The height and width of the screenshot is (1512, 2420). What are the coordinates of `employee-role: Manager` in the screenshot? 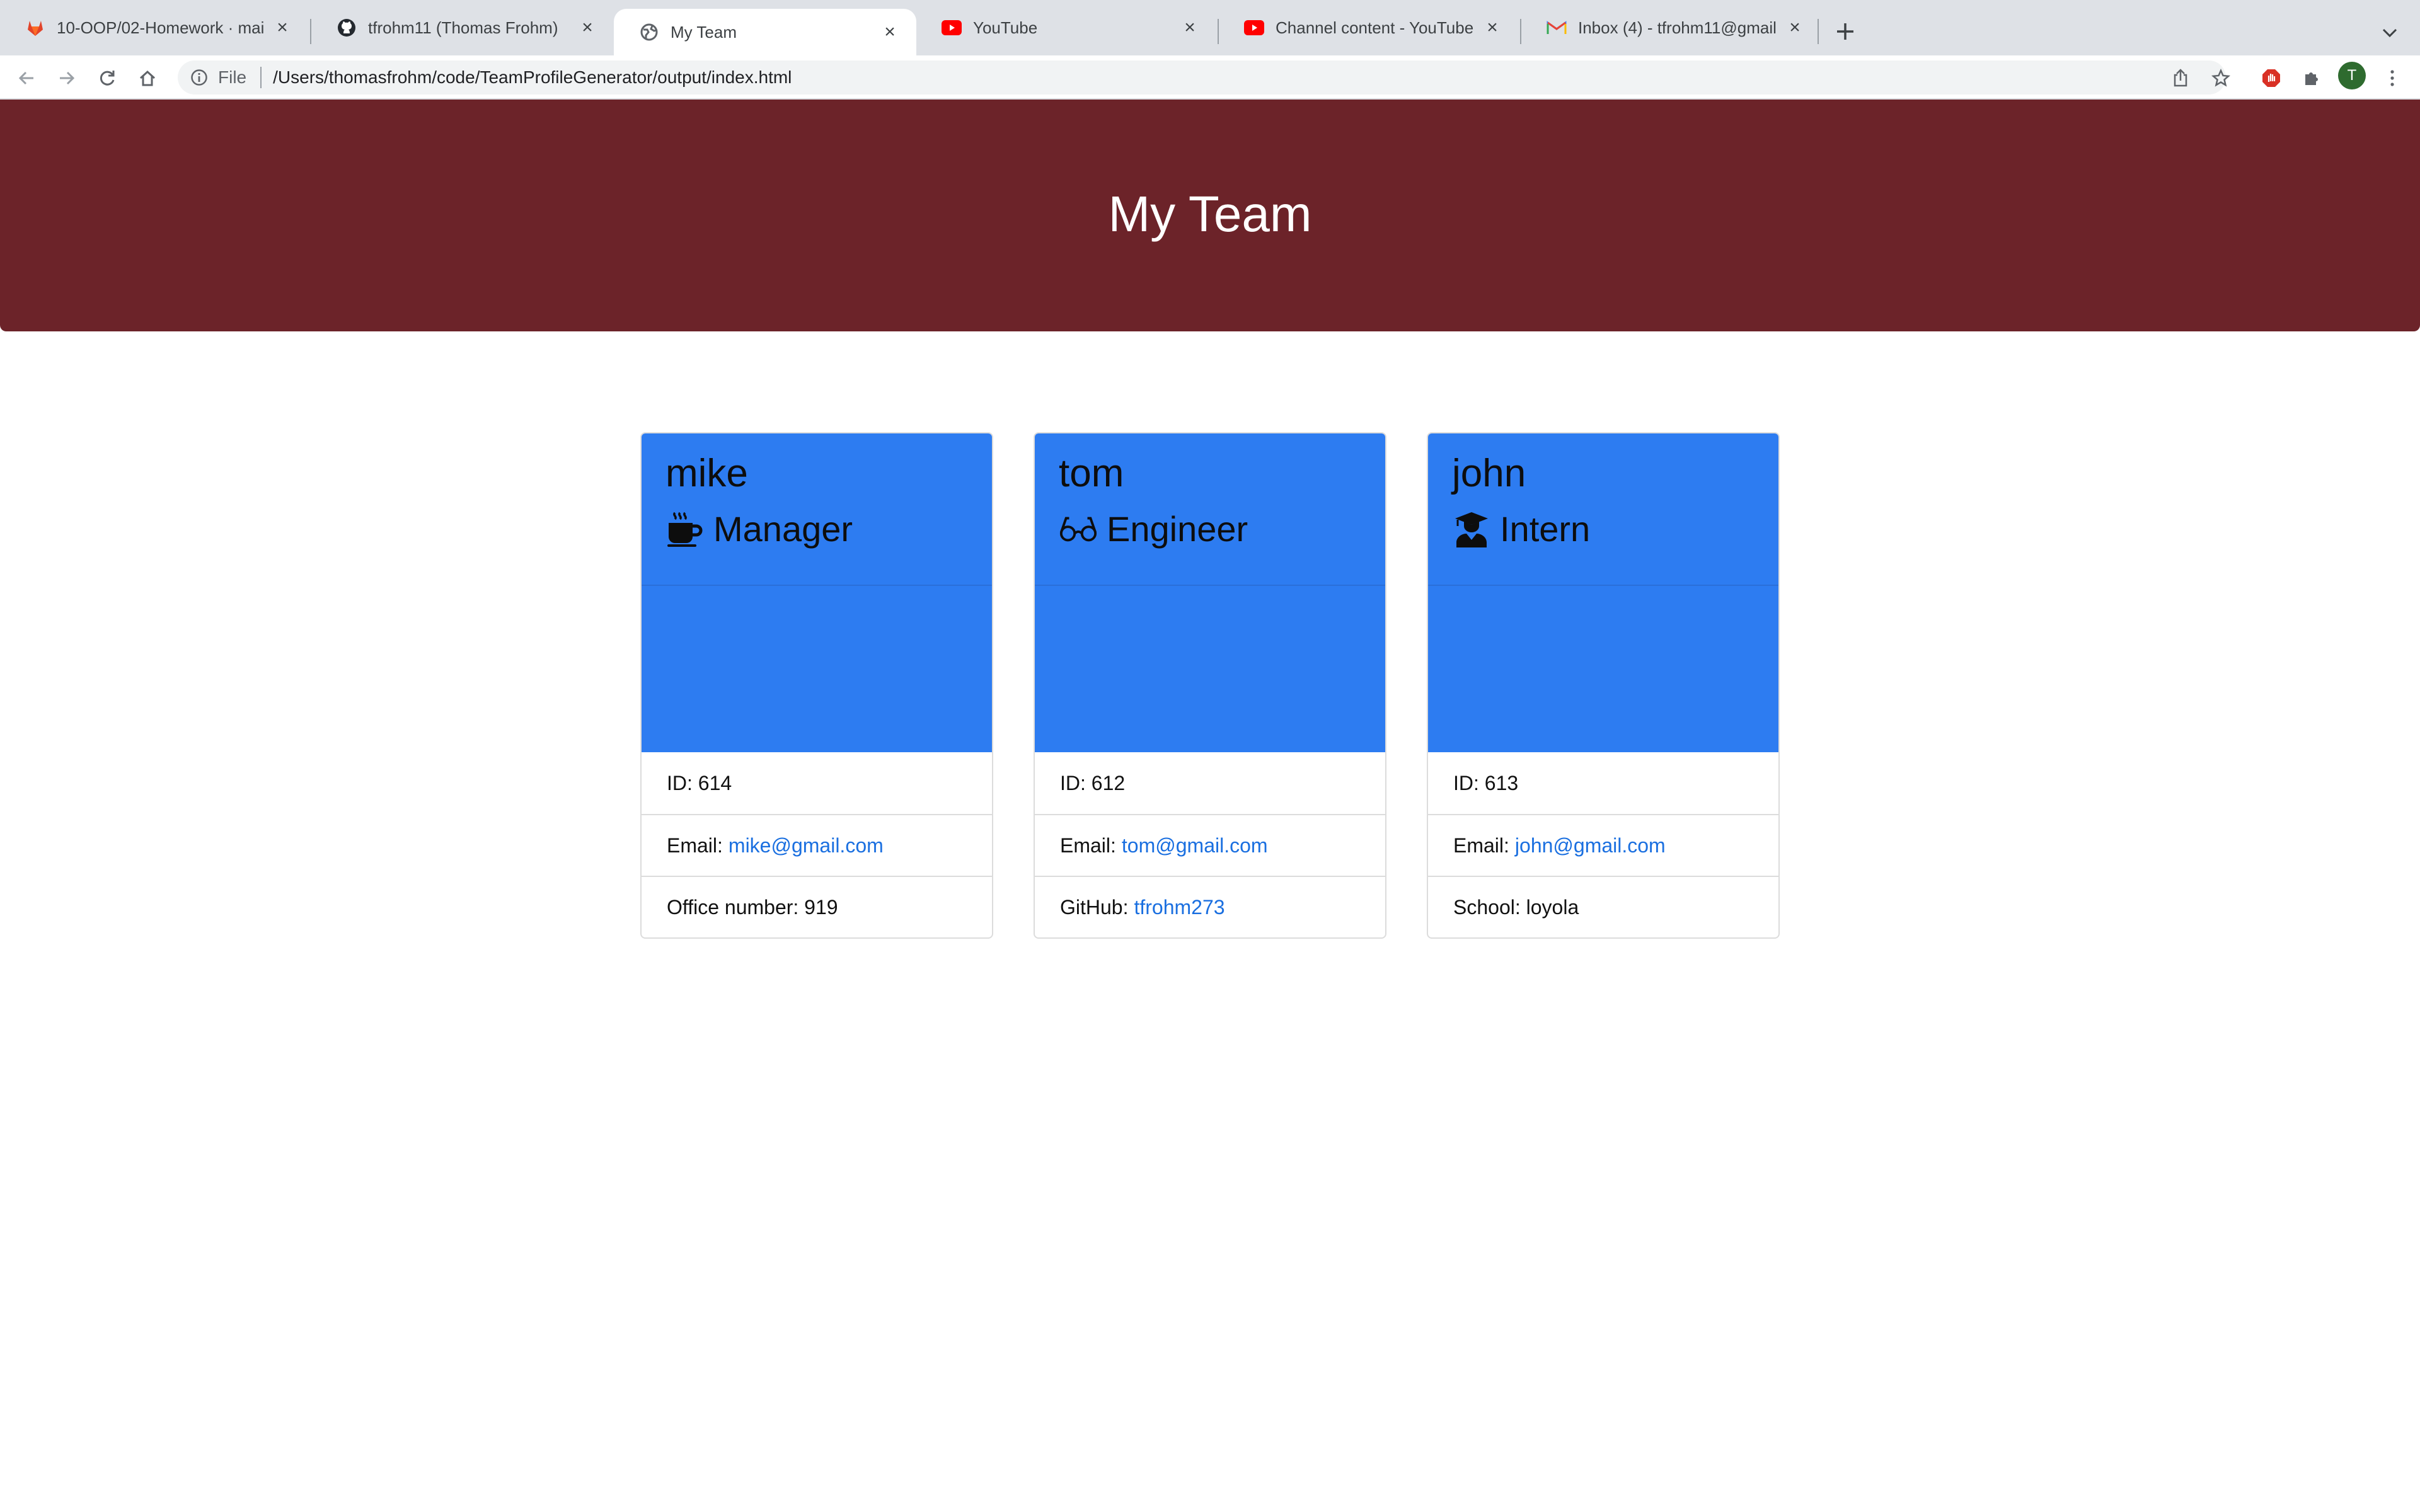 It's located at (817, 529).